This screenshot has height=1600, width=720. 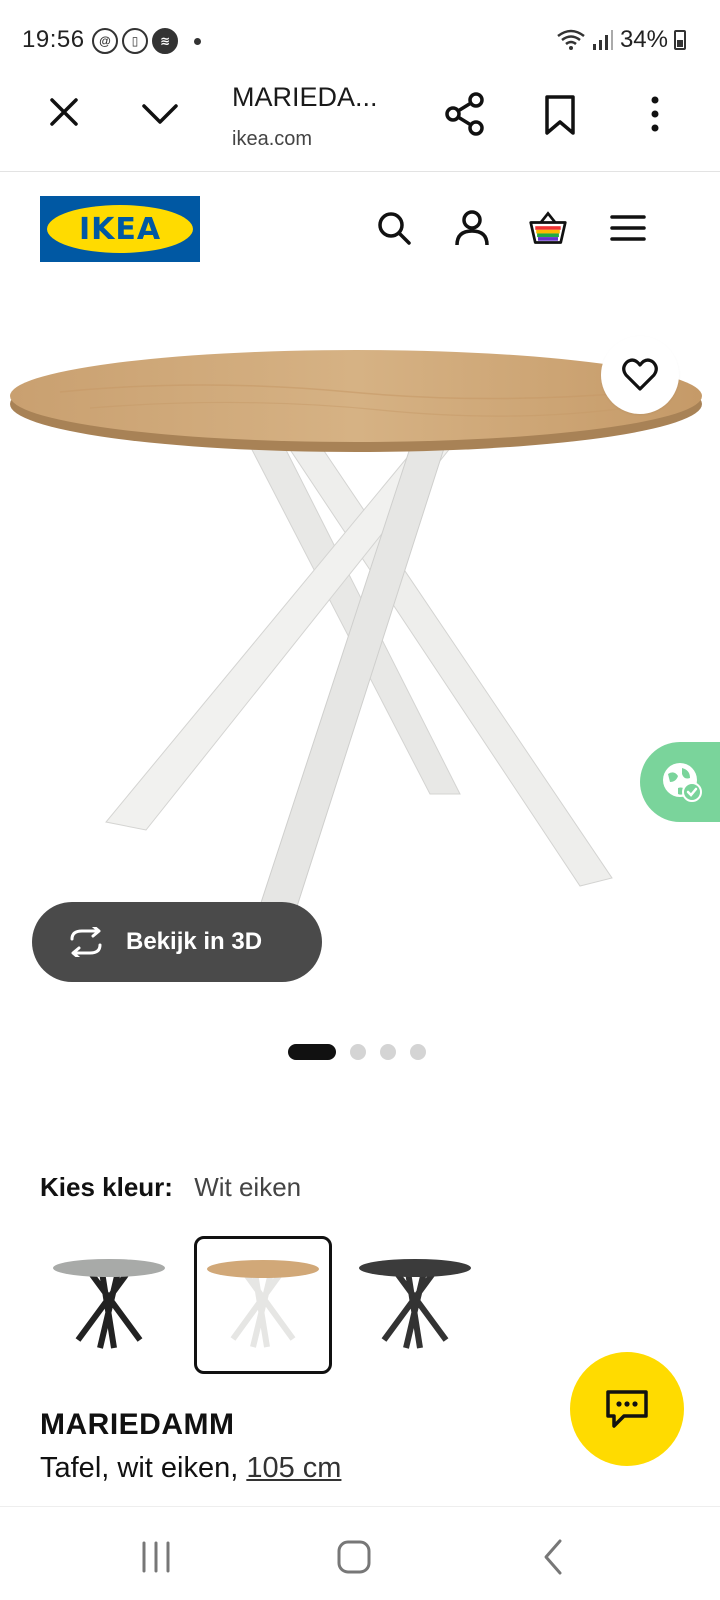 What do you see at coordinates (165, 41) in the screenshot?
I see `spotify-icon: ≋` at bounding box center [165, 41].